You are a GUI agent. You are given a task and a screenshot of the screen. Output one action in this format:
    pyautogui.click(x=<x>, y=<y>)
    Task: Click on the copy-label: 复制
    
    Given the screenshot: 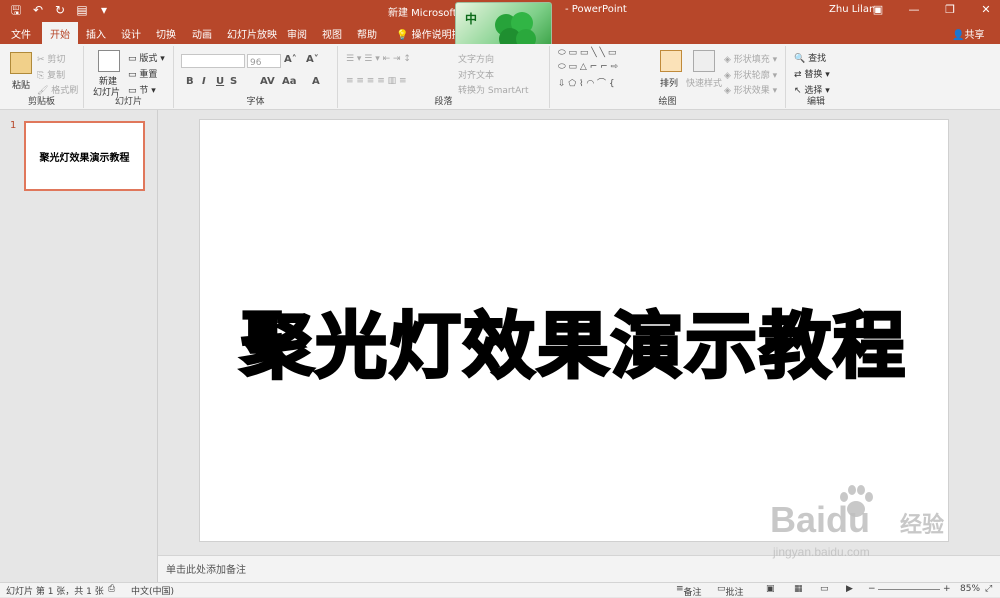 What is the action you would take?
    pyautogui.click(x=56, y=76)
    